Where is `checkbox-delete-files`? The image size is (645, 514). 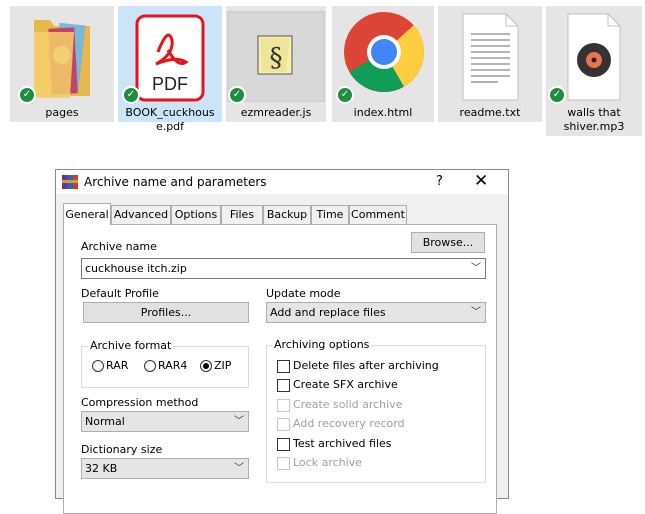 checkbox-delete-files is located at coordinates (283, 366).